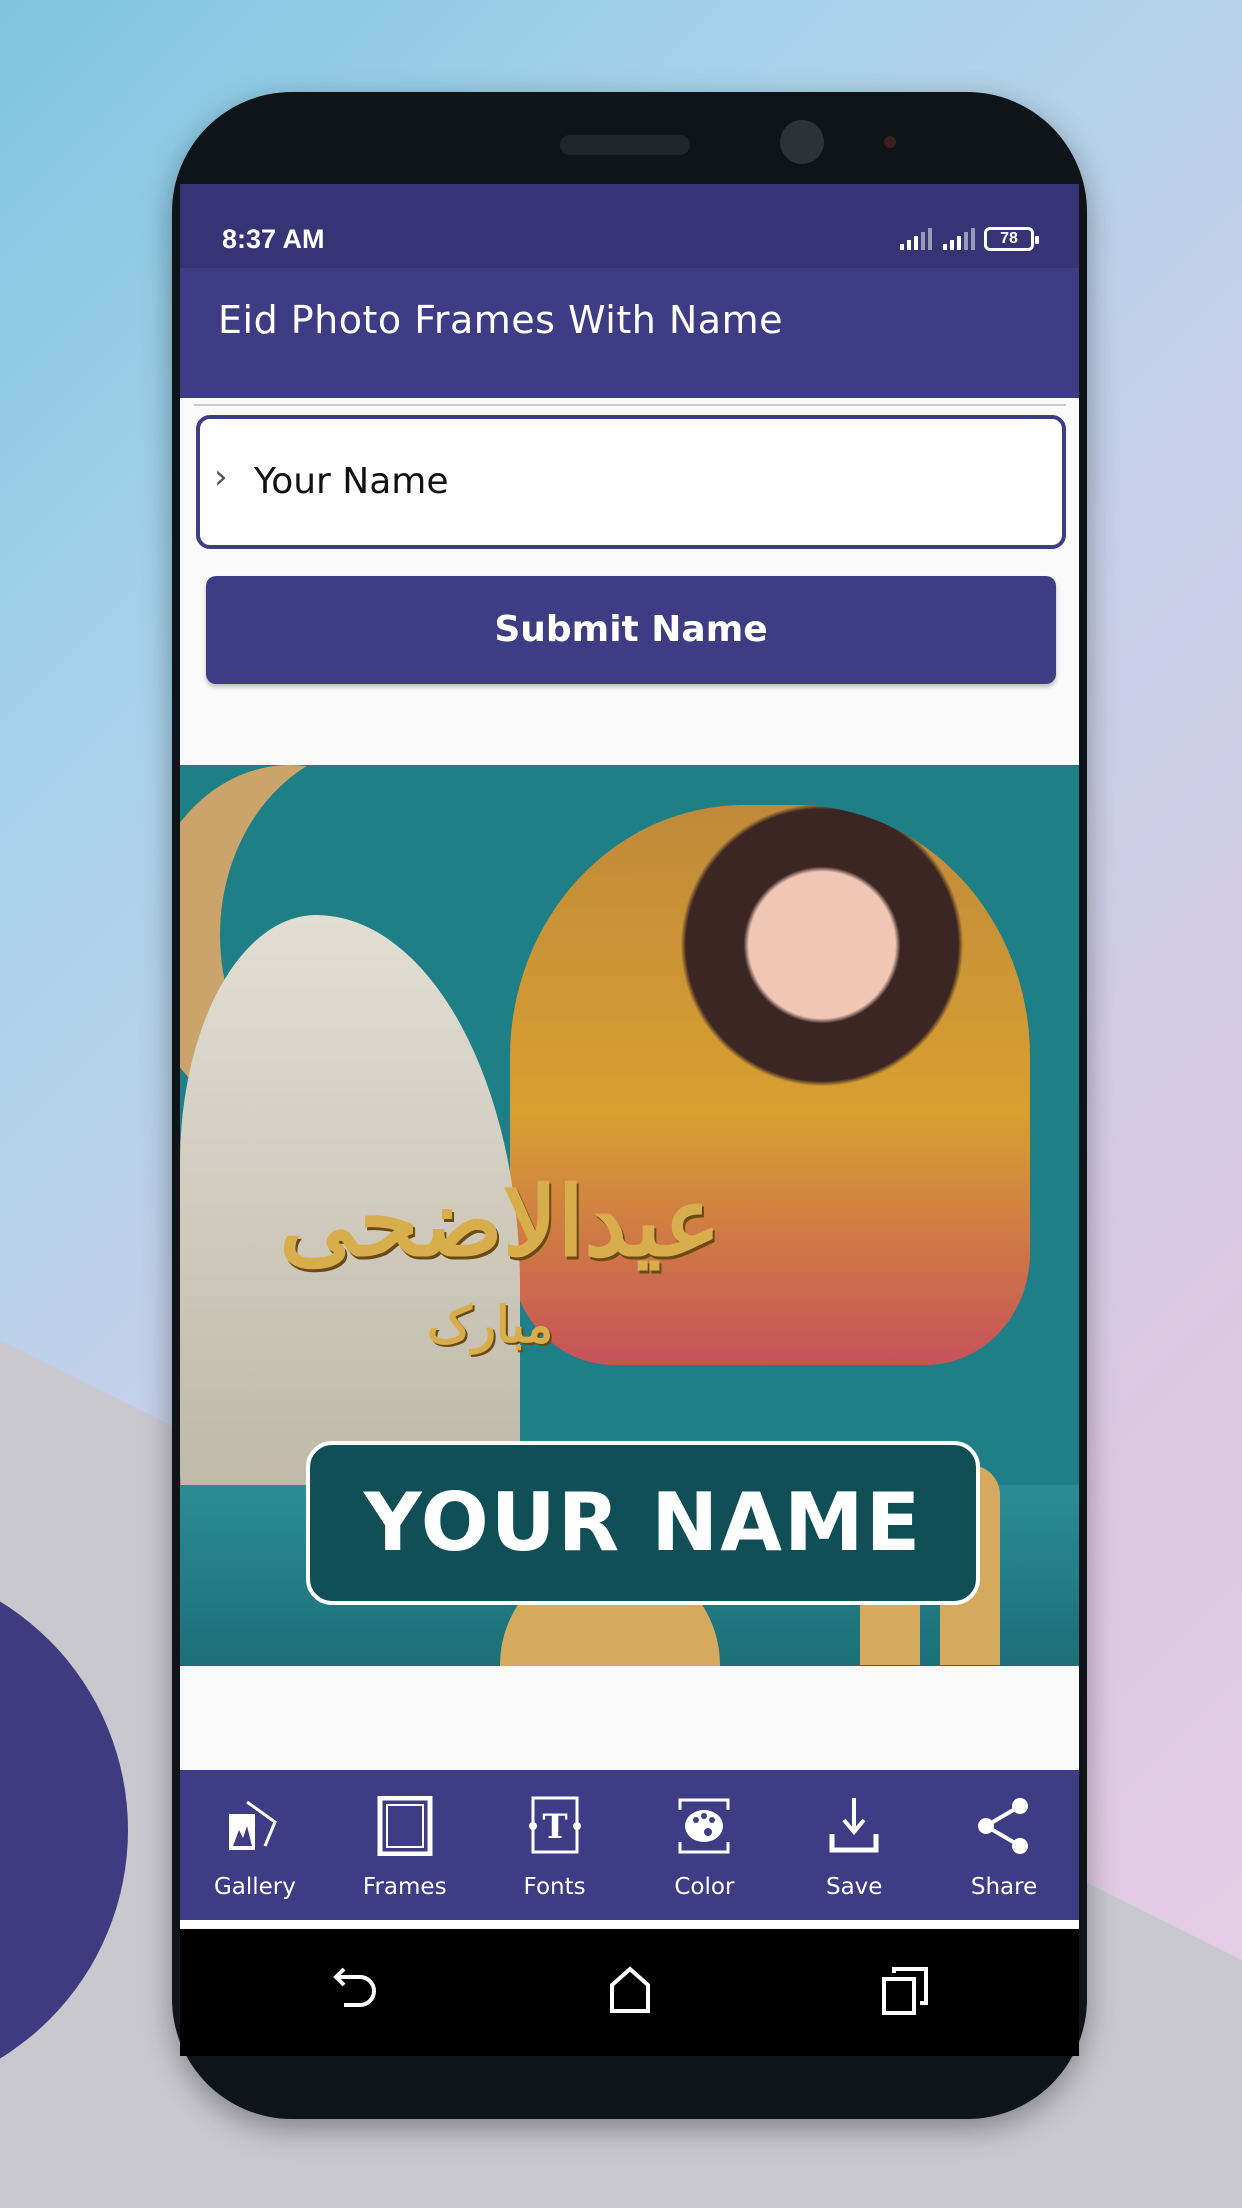 The width and height of the screenshot is (1242, 2208). What do you see at coordinates (631, 482) in the screenshot?
I see `name-input: › Your Name` at bounding box center [631, 482].